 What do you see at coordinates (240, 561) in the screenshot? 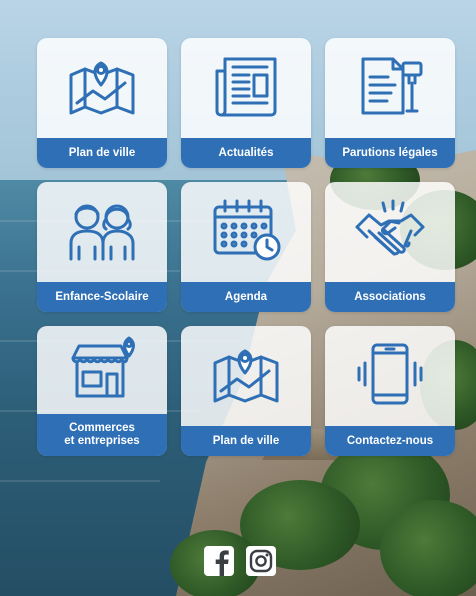
I see `social-links` at bounding box center [240, 561].